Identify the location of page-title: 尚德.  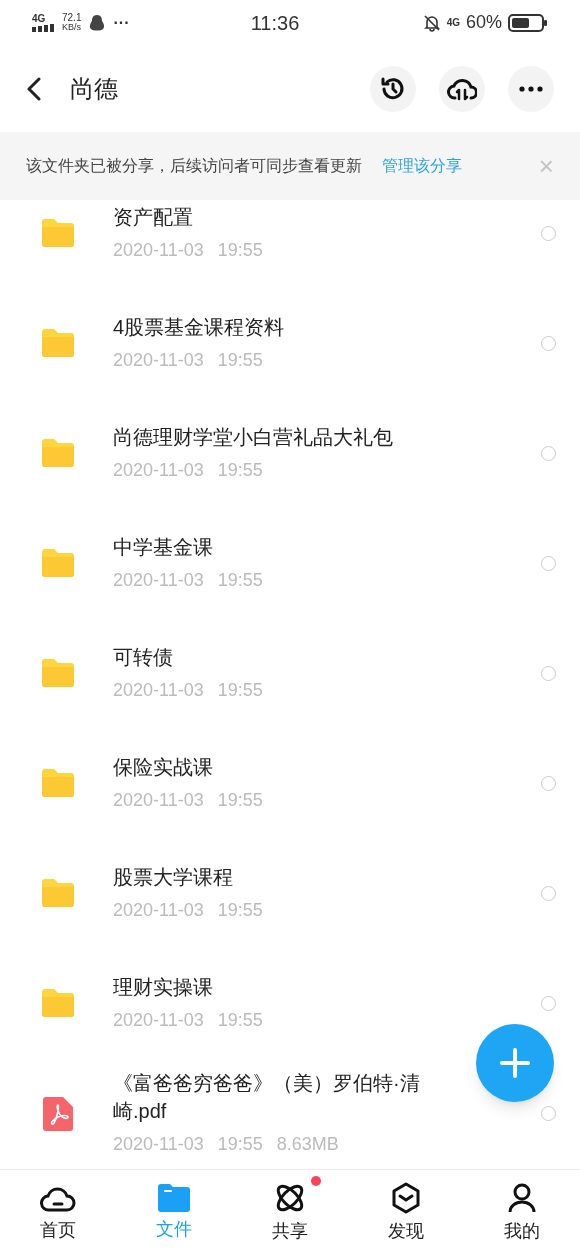
(94, 88).